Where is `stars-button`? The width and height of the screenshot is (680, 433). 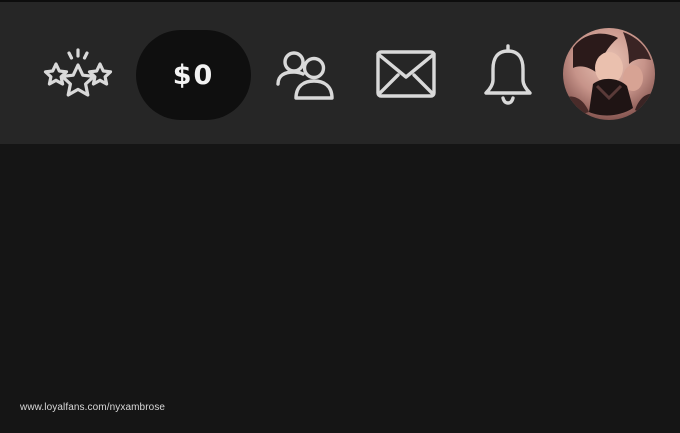 stars-button is located at coordinates (78, 76).